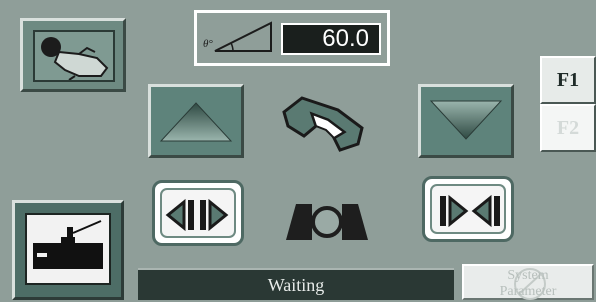 This screenshot has height=302, width=596. I want to click on f2-key: F2, so click(568, 128).